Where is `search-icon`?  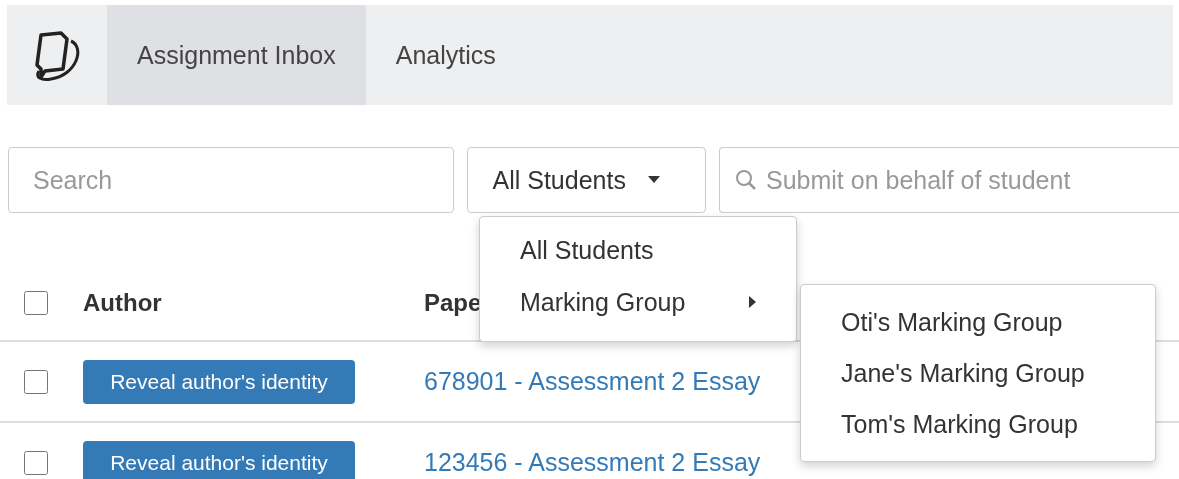 search-icon is located at coordinates (746, 180).